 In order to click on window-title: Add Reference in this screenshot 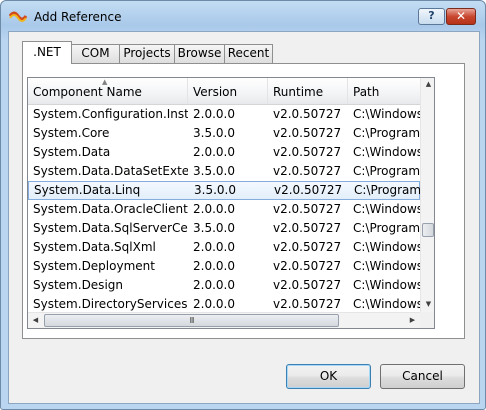, I will do `click(78, 17)`.